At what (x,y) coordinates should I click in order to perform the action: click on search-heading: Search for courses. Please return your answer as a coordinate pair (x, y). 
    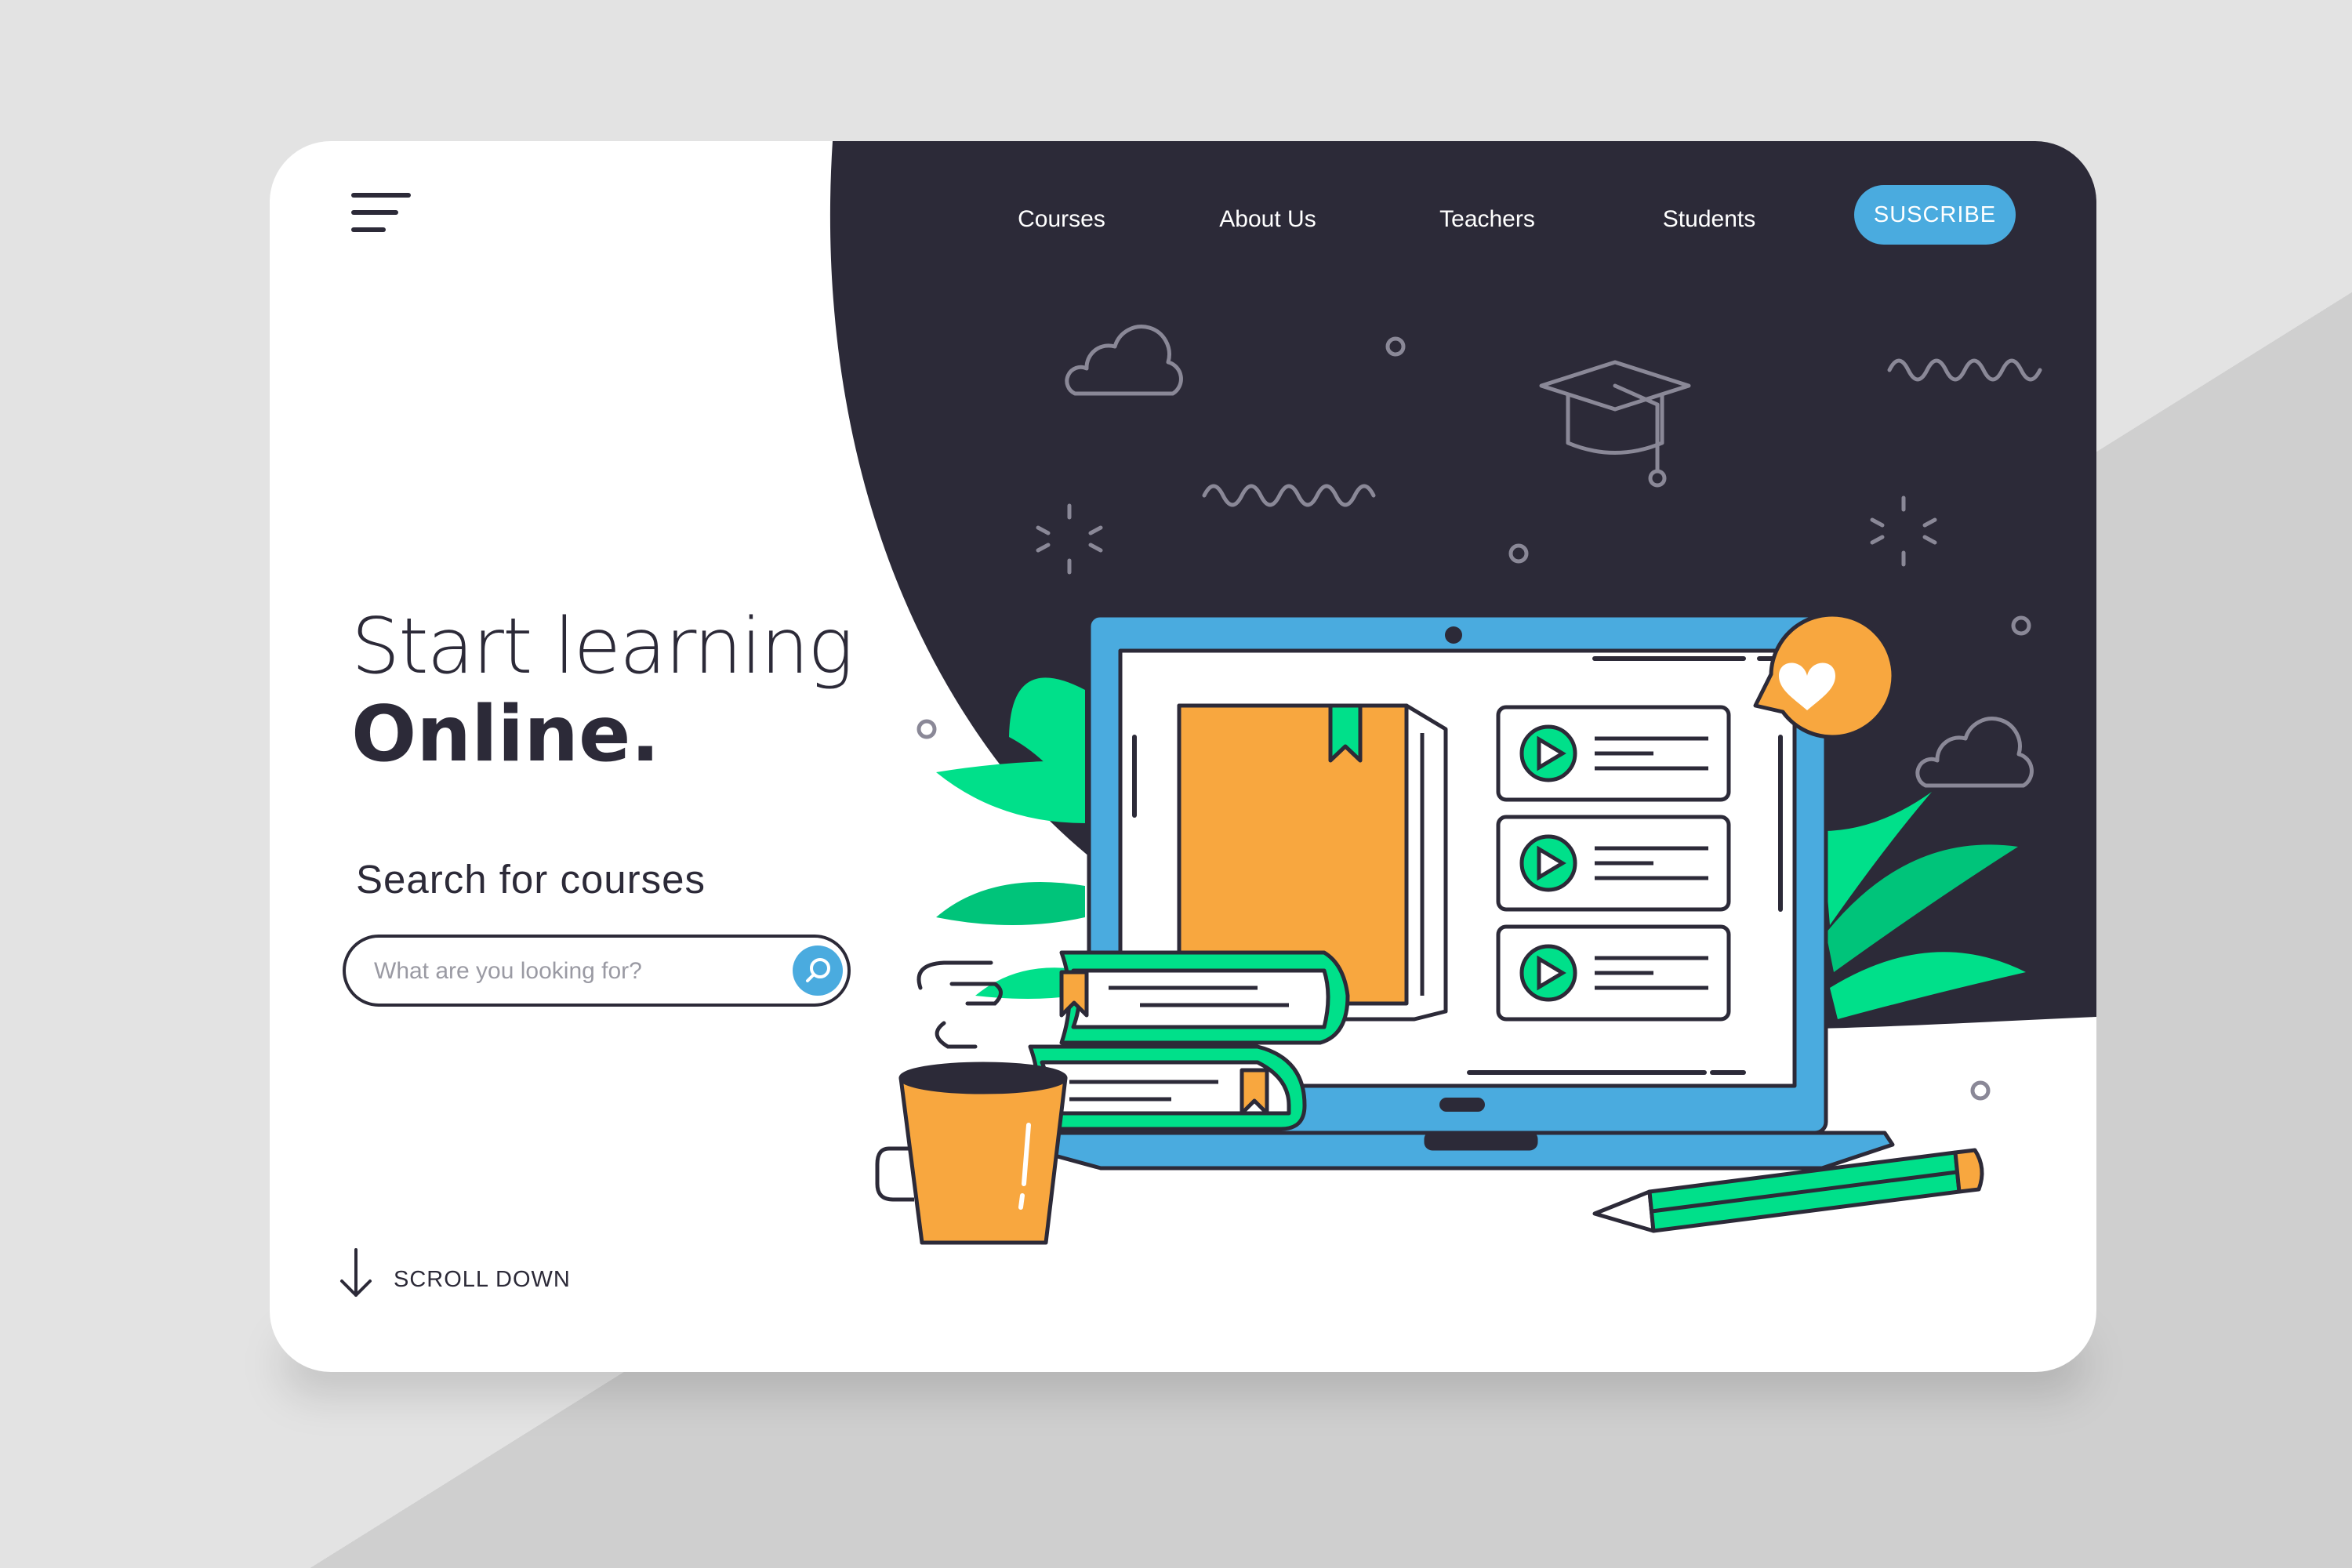
    Looking at the image, I should click on (531, 879).